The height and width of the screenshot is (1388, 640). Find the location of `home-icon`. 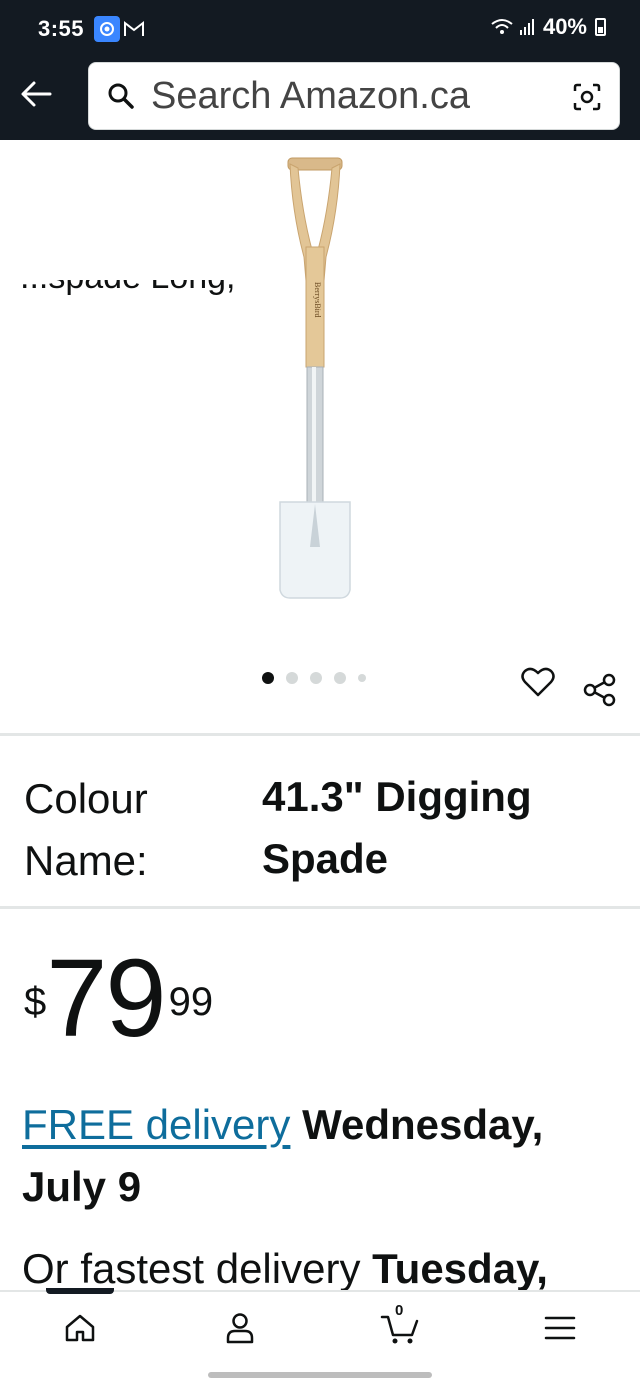

home-icon is located at coordinates (80, 1328).